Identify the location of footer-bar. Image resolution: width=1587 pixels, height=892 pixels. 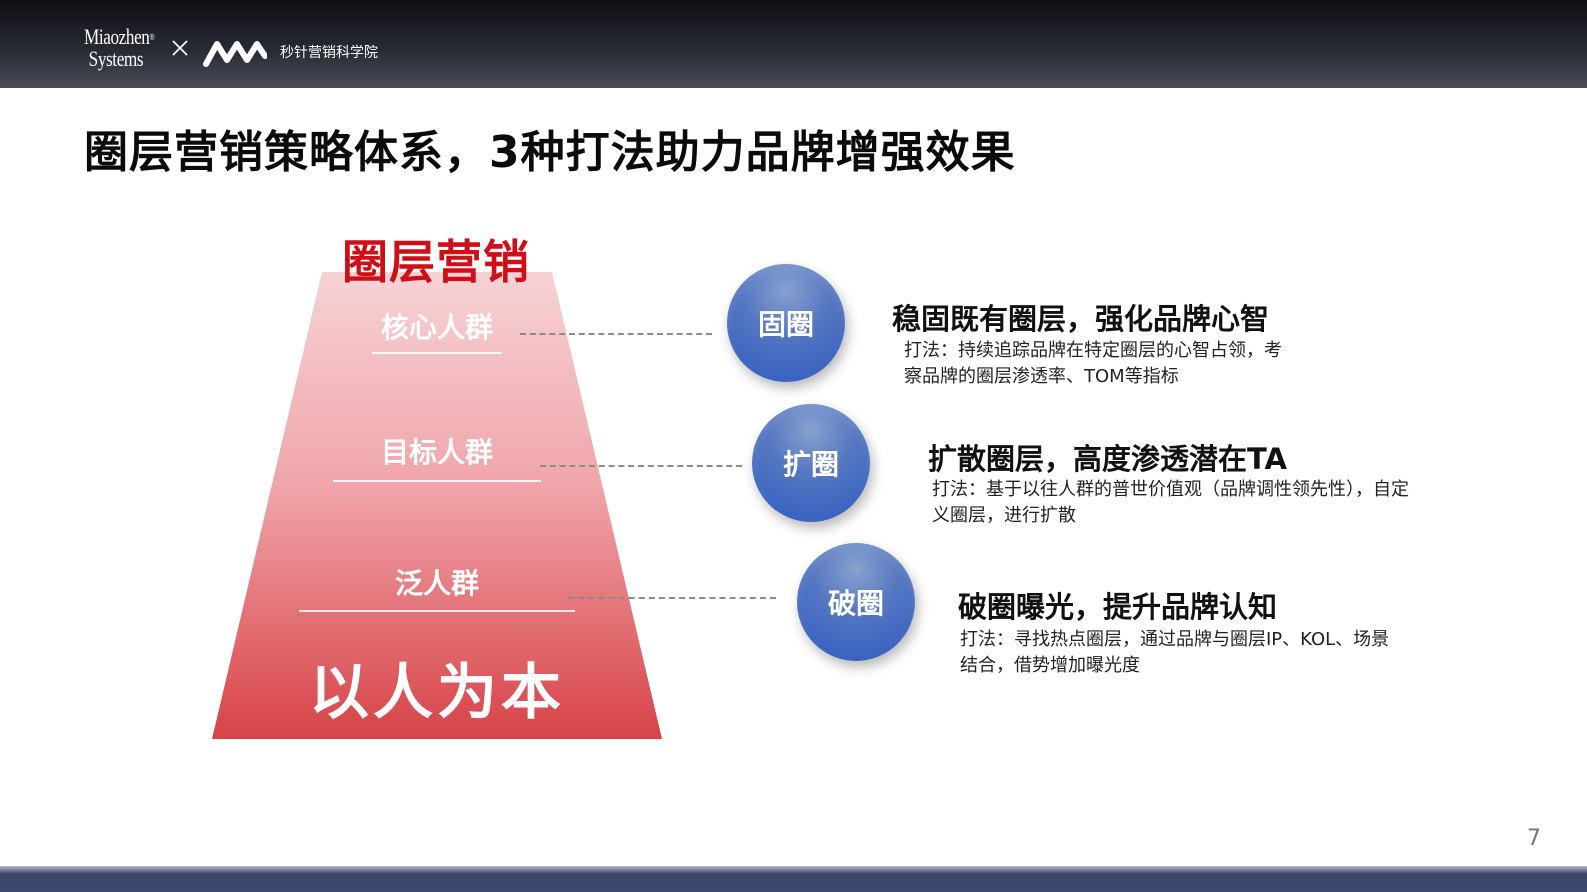
(793, 879).